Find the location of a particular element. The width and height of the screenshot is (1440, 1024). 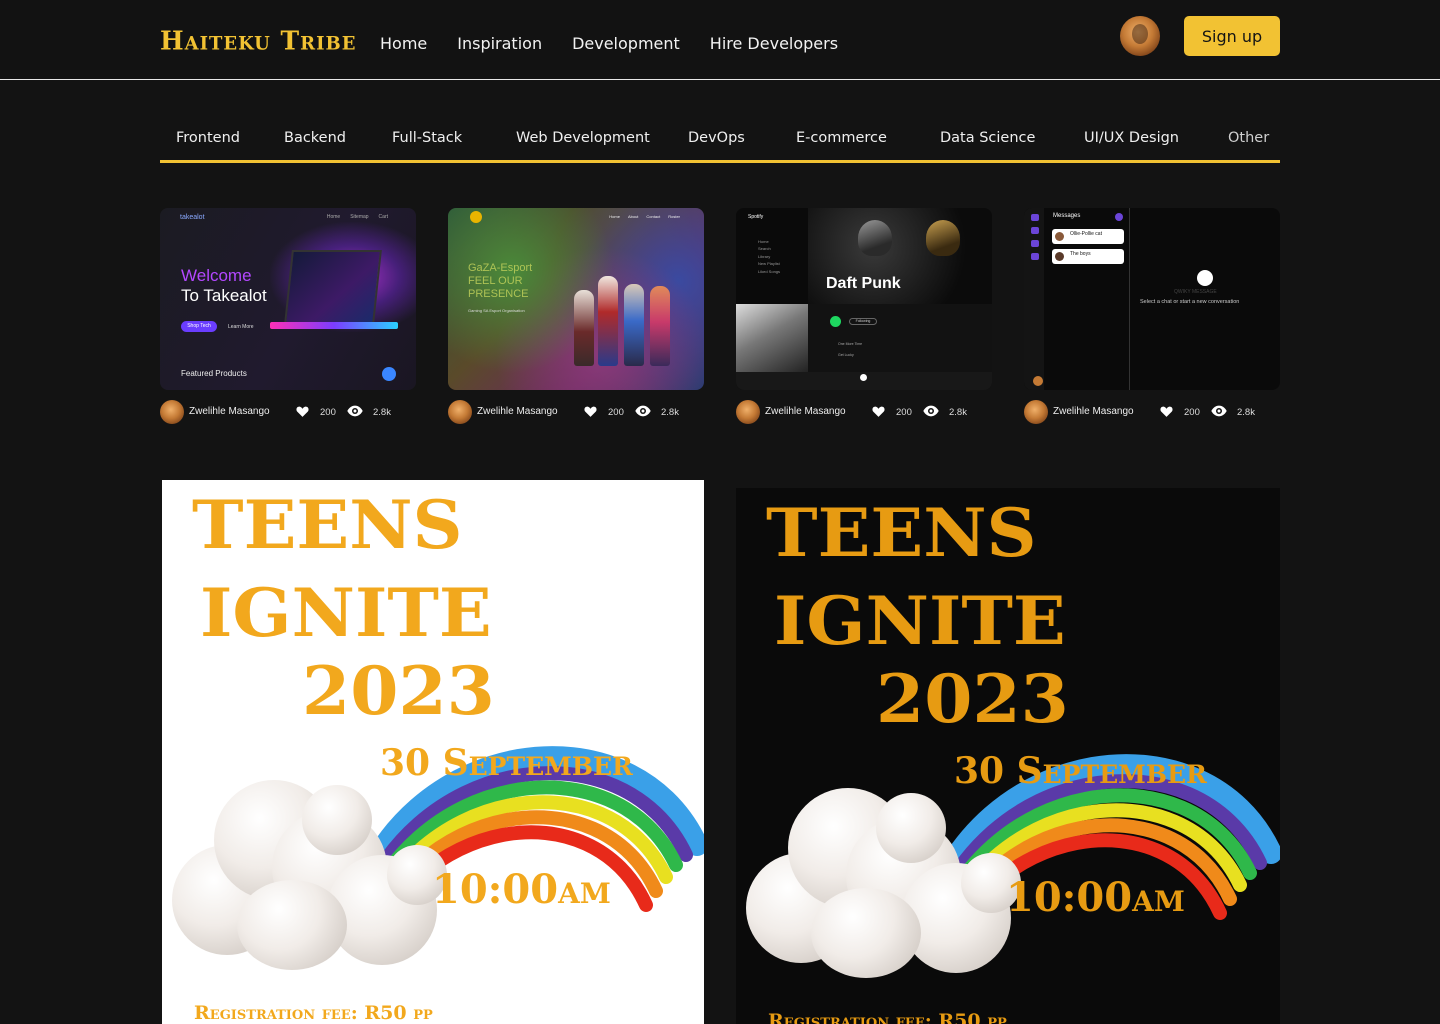

thumb-nav-item: Contact is located at coordinates (653, 216).